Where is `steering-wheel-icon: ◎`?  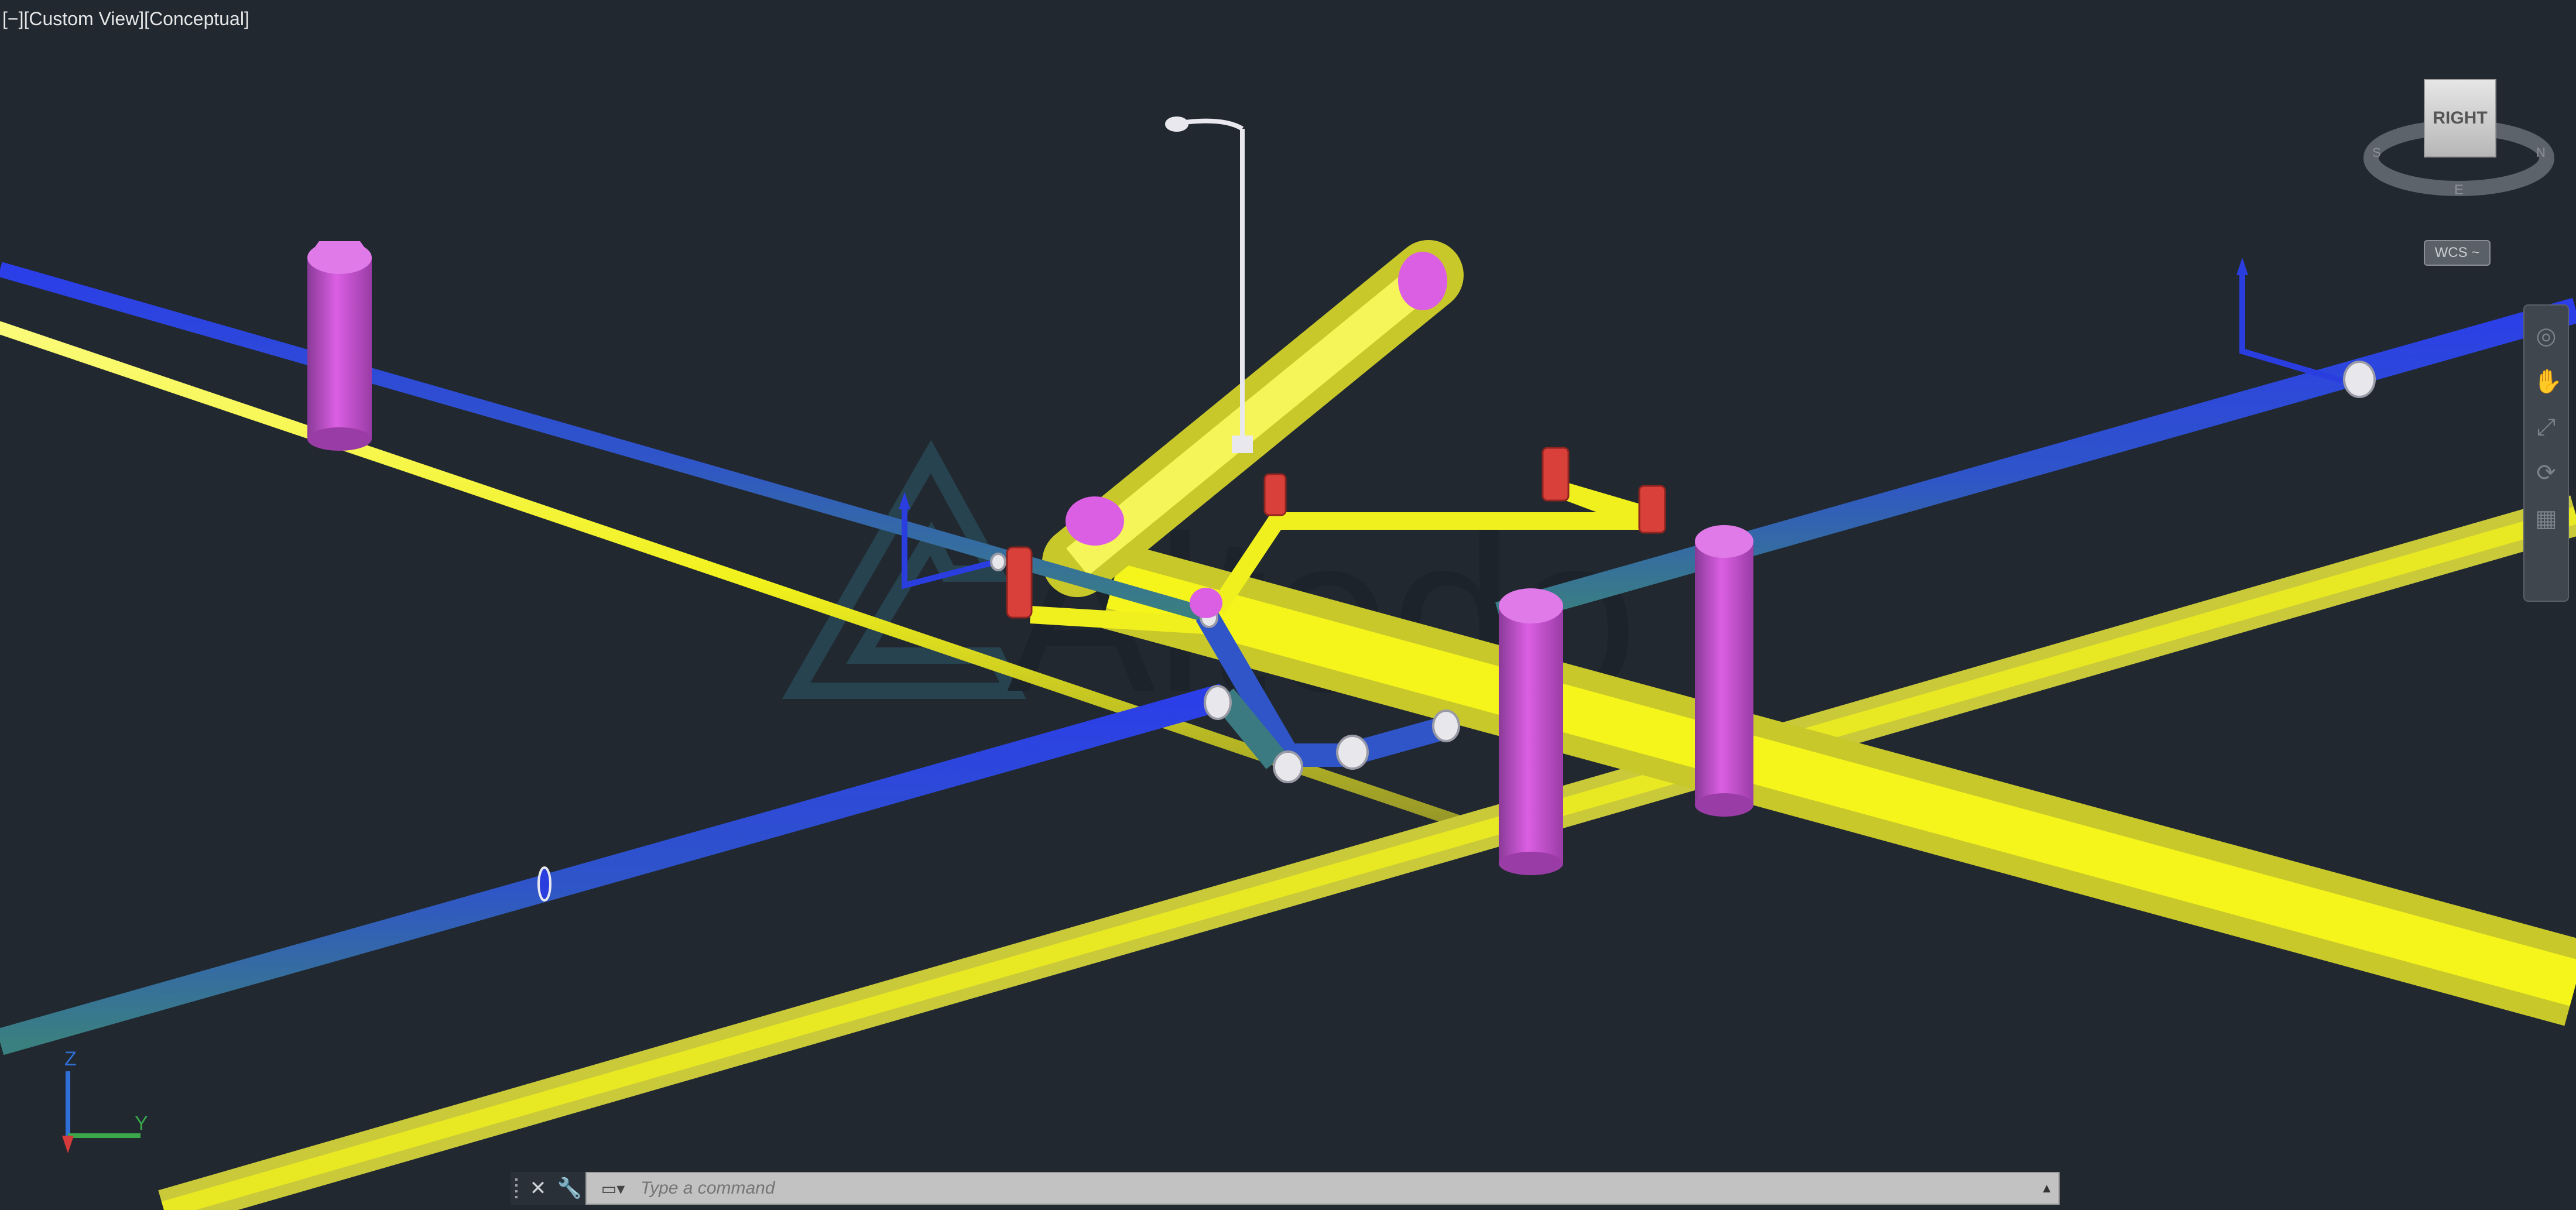 steering-wheel-icon: ◎ is located at coordinates (2546, 336).